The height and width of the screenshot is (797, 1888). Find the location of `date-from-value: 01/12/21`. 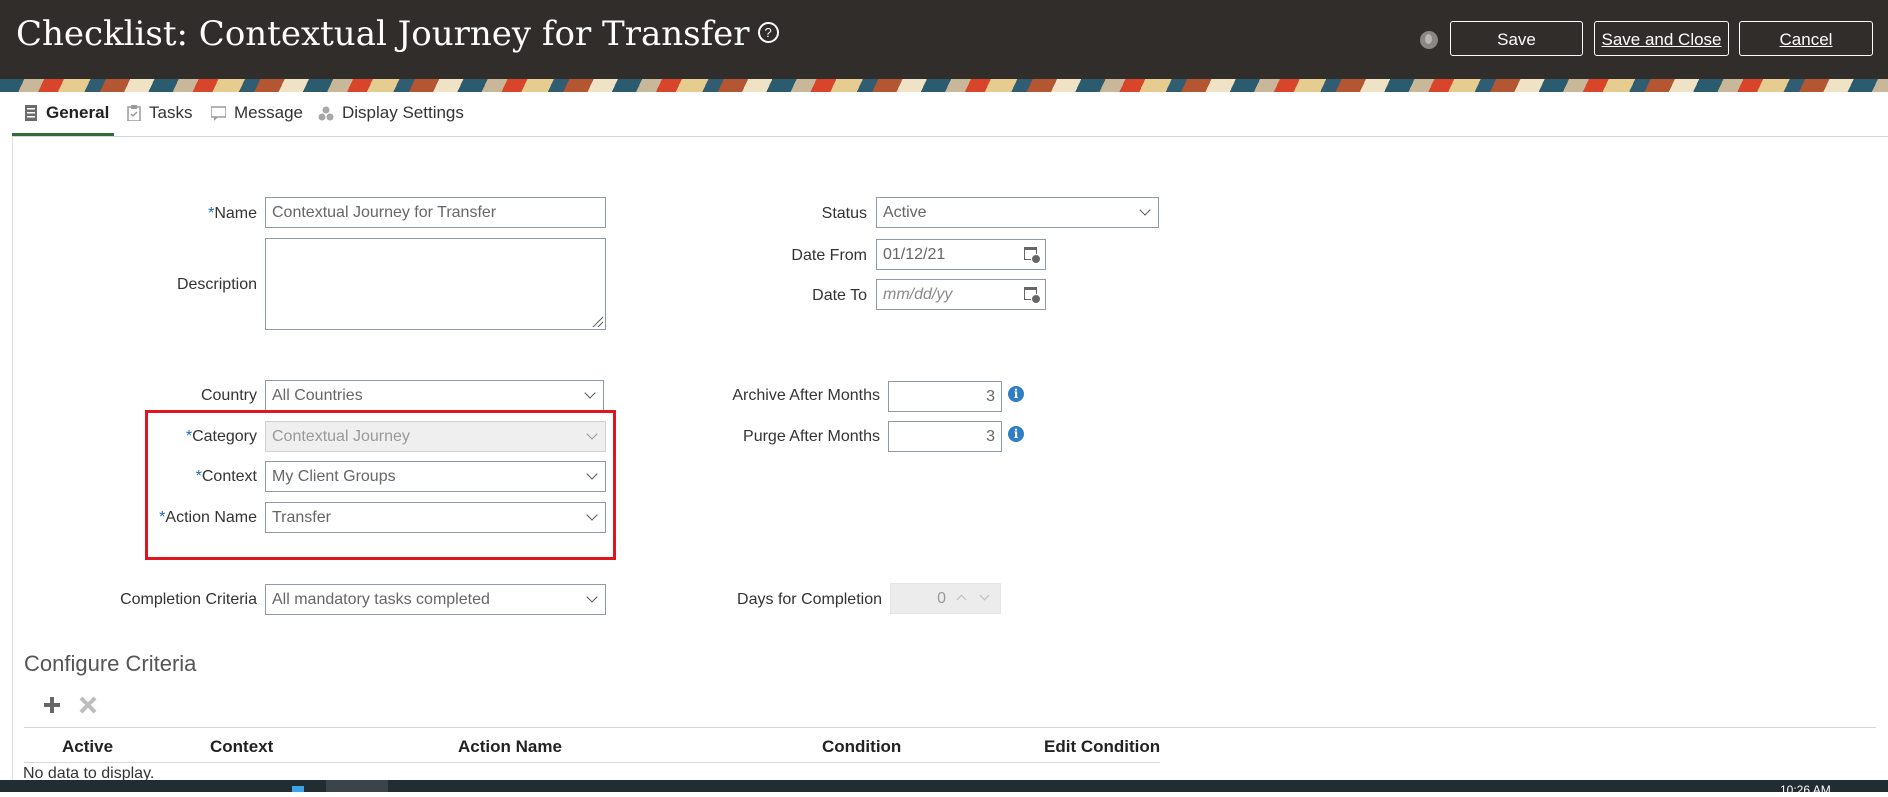

date-from-value: 01/12/21 is located at coordinates (914, 254).